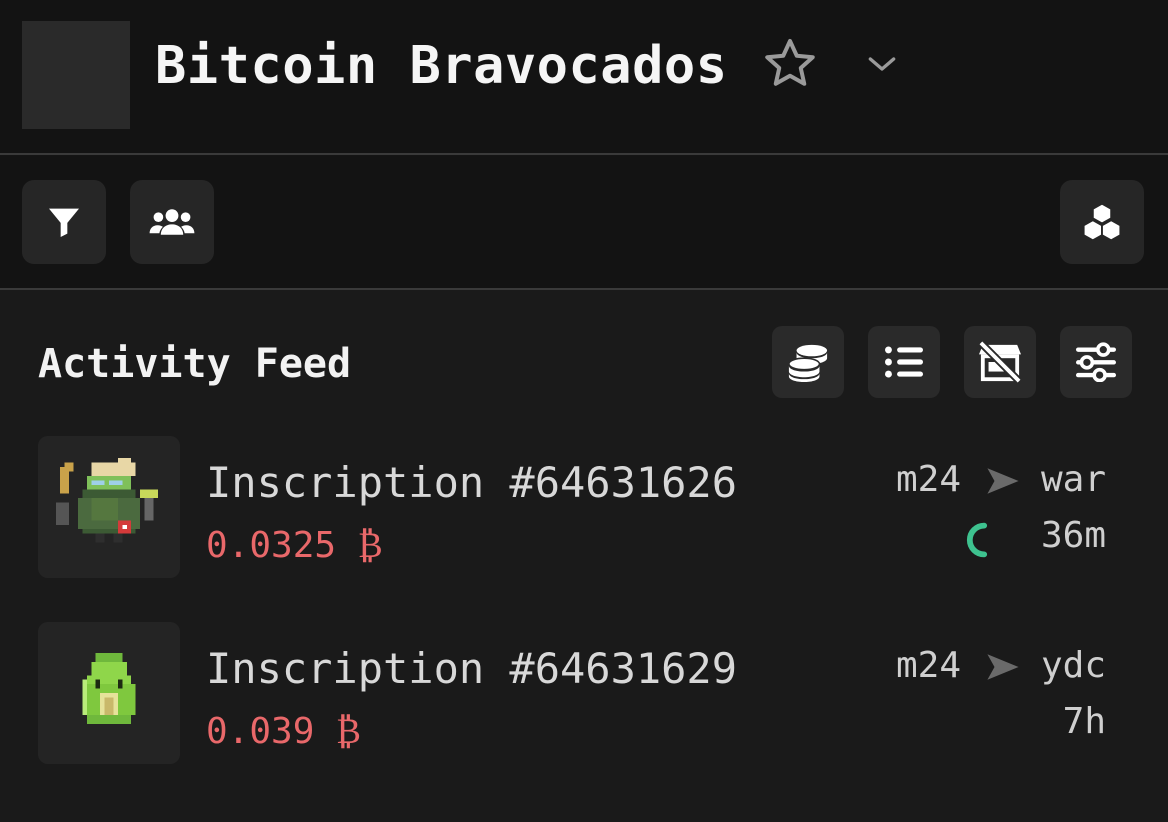  What do you see at coordinates (790, 64) in the screenshot?
I see `star-icon` at bounding box center [790, 64].